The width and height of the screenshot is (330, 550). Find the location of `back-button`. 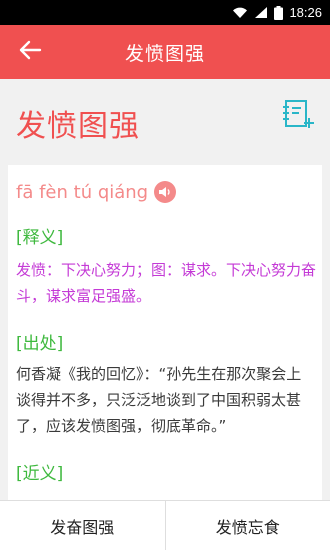

back-button is located at coordinates (30, 52).